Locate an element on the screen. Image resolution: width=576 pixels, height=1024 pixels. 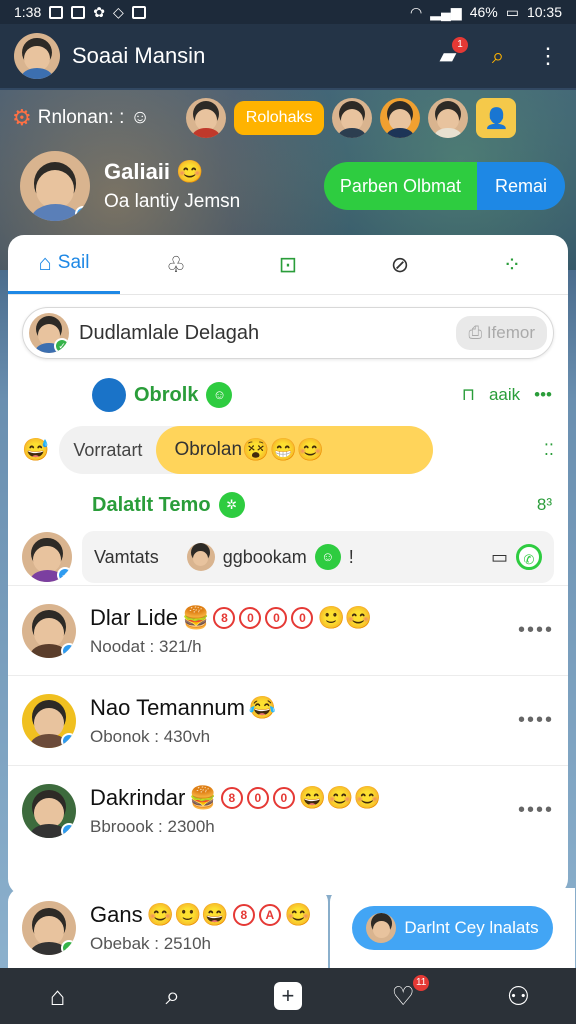
chat-list-item: ✓ Nao Temannum 😂 Obonok : 430vh •••• is located at coordinates (288, 720).